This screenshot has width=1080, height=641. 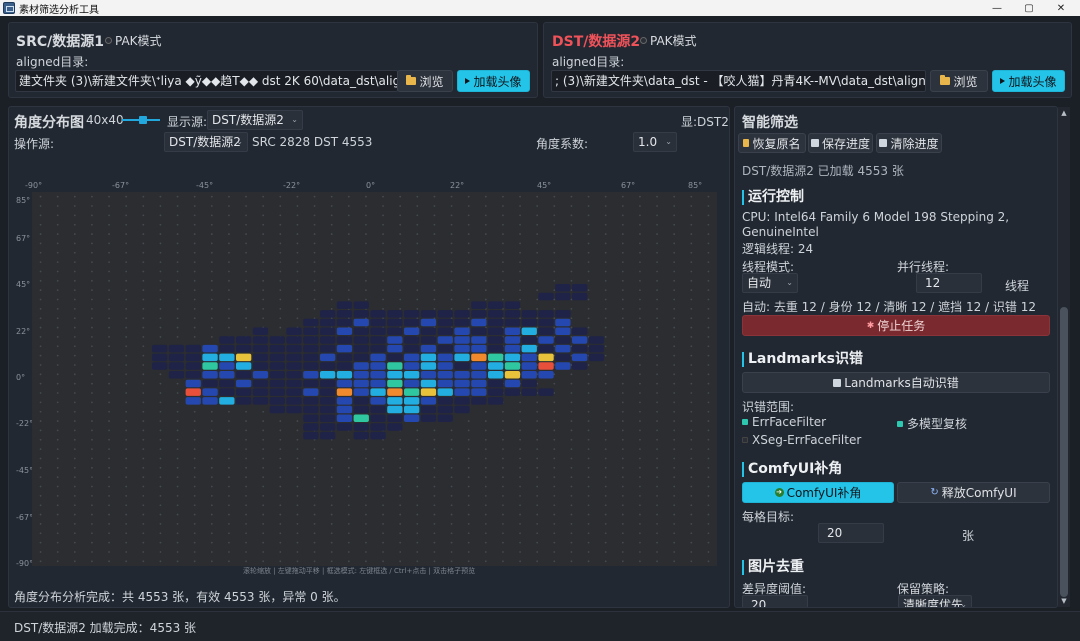 I want to click on src-browse-button: 浏览, so click(x=425, y=81).